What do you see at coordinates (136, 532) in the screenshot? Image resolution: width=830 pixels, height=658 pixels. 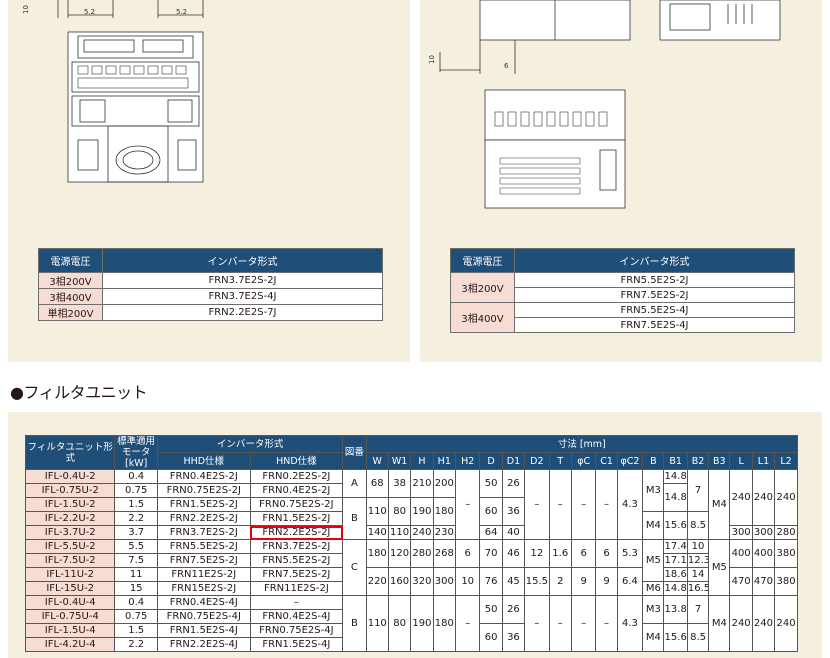 I see `motor-kw: 3.7` at bounding box center [136, 532].